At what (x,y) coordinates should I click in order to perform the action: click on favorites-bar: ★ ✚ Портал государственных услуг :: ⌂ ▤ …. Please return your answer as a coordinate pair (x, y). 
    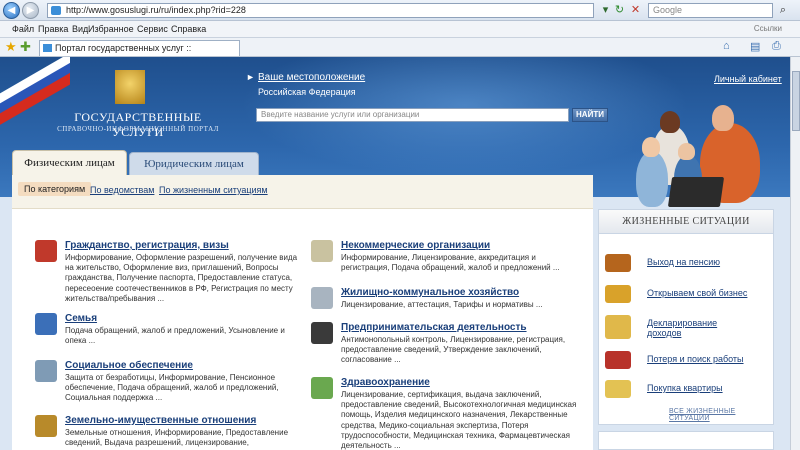
    Looking at the image, I should click on (400, 47).